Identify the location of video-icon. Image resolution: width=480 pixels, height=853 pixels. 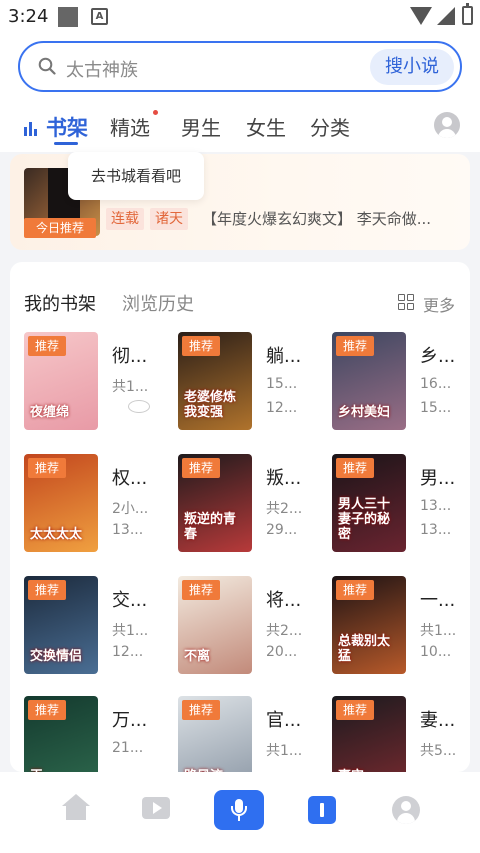
(157, 810).